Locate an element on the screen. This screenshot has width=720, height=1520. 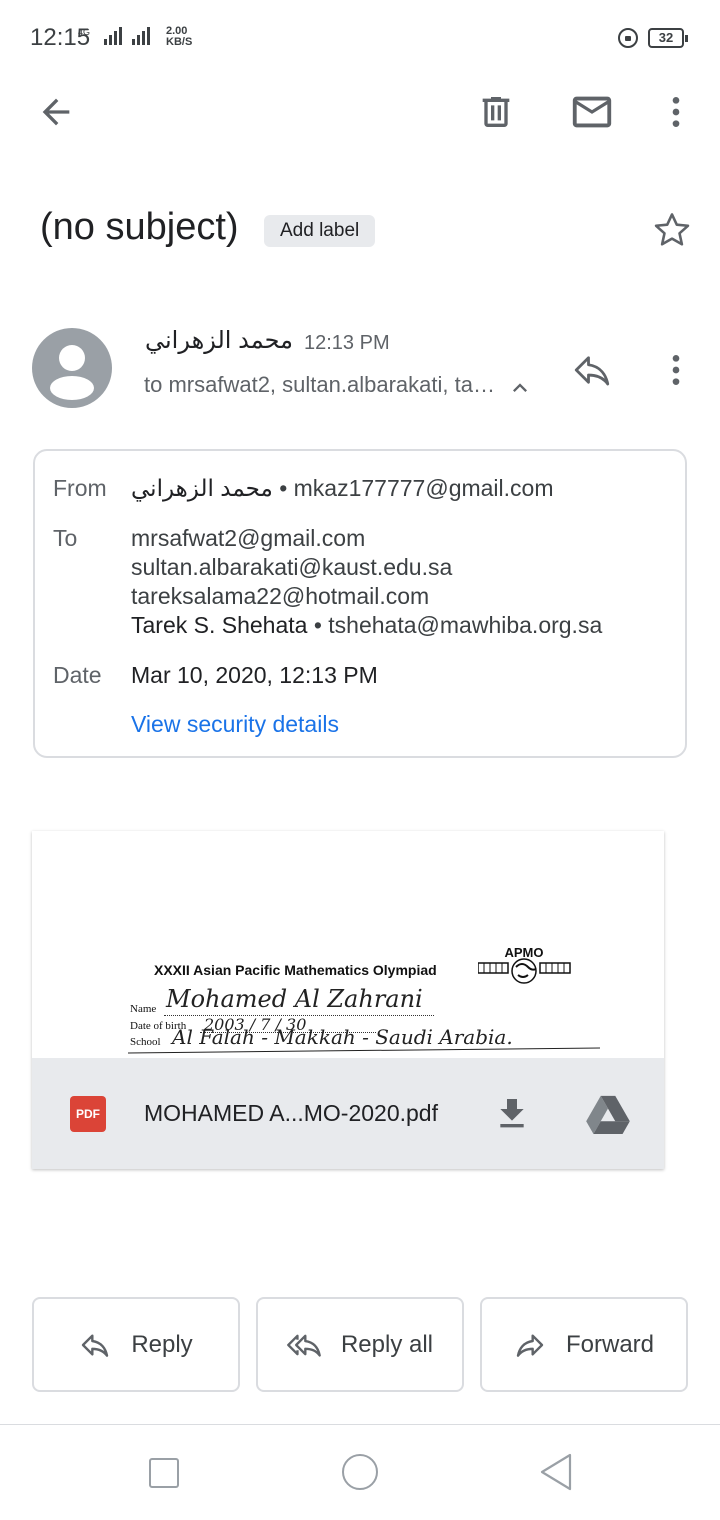
recipient-0: mrsafwat2@gmail.com is located at coordinates (248, 538).